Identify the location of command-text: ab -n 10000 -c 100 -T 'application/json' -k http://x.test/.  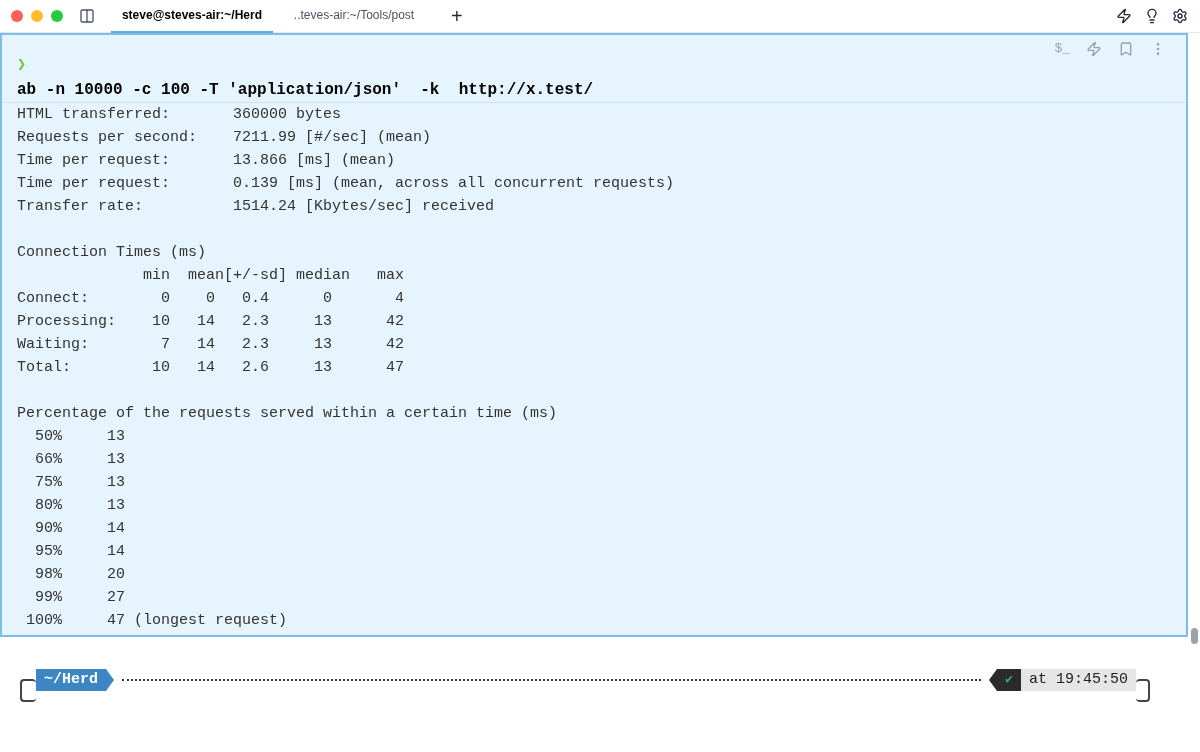
(305, 90).